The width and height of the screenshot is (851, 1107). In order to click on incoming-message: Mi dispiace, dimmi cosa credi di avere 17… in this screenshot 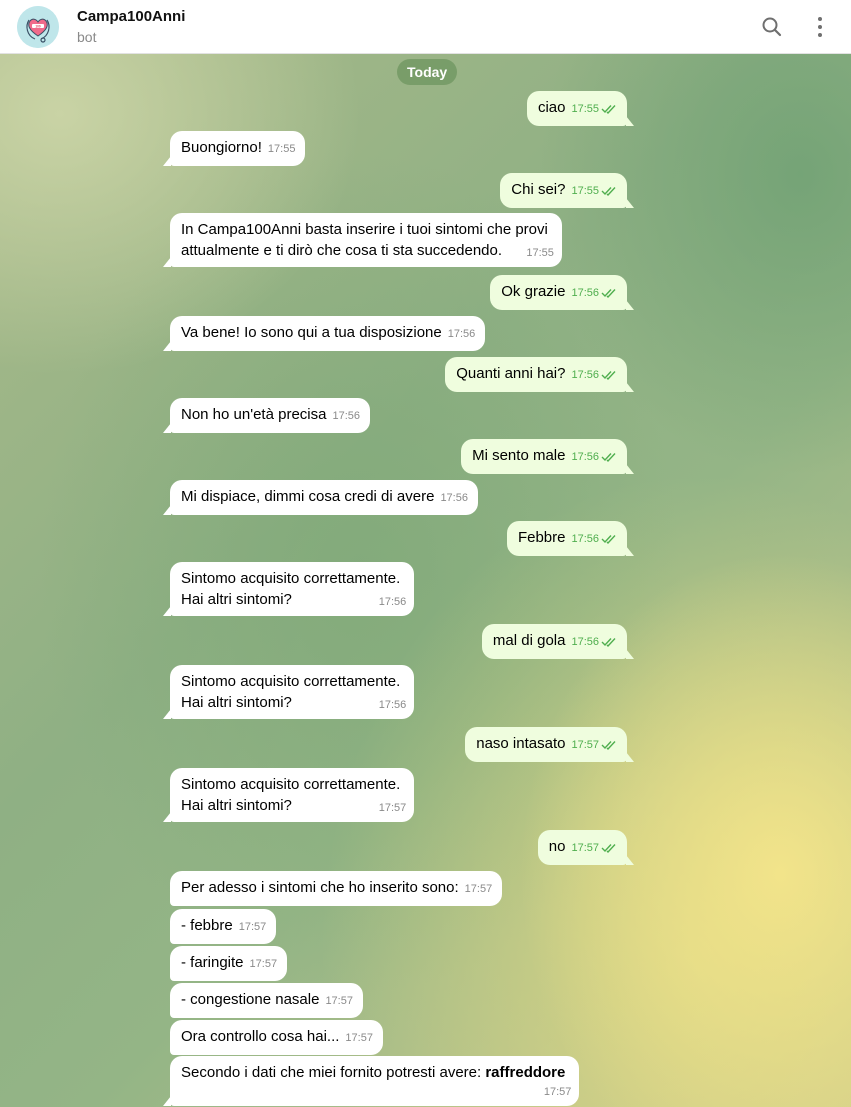, I will do `click(320, 497)`.